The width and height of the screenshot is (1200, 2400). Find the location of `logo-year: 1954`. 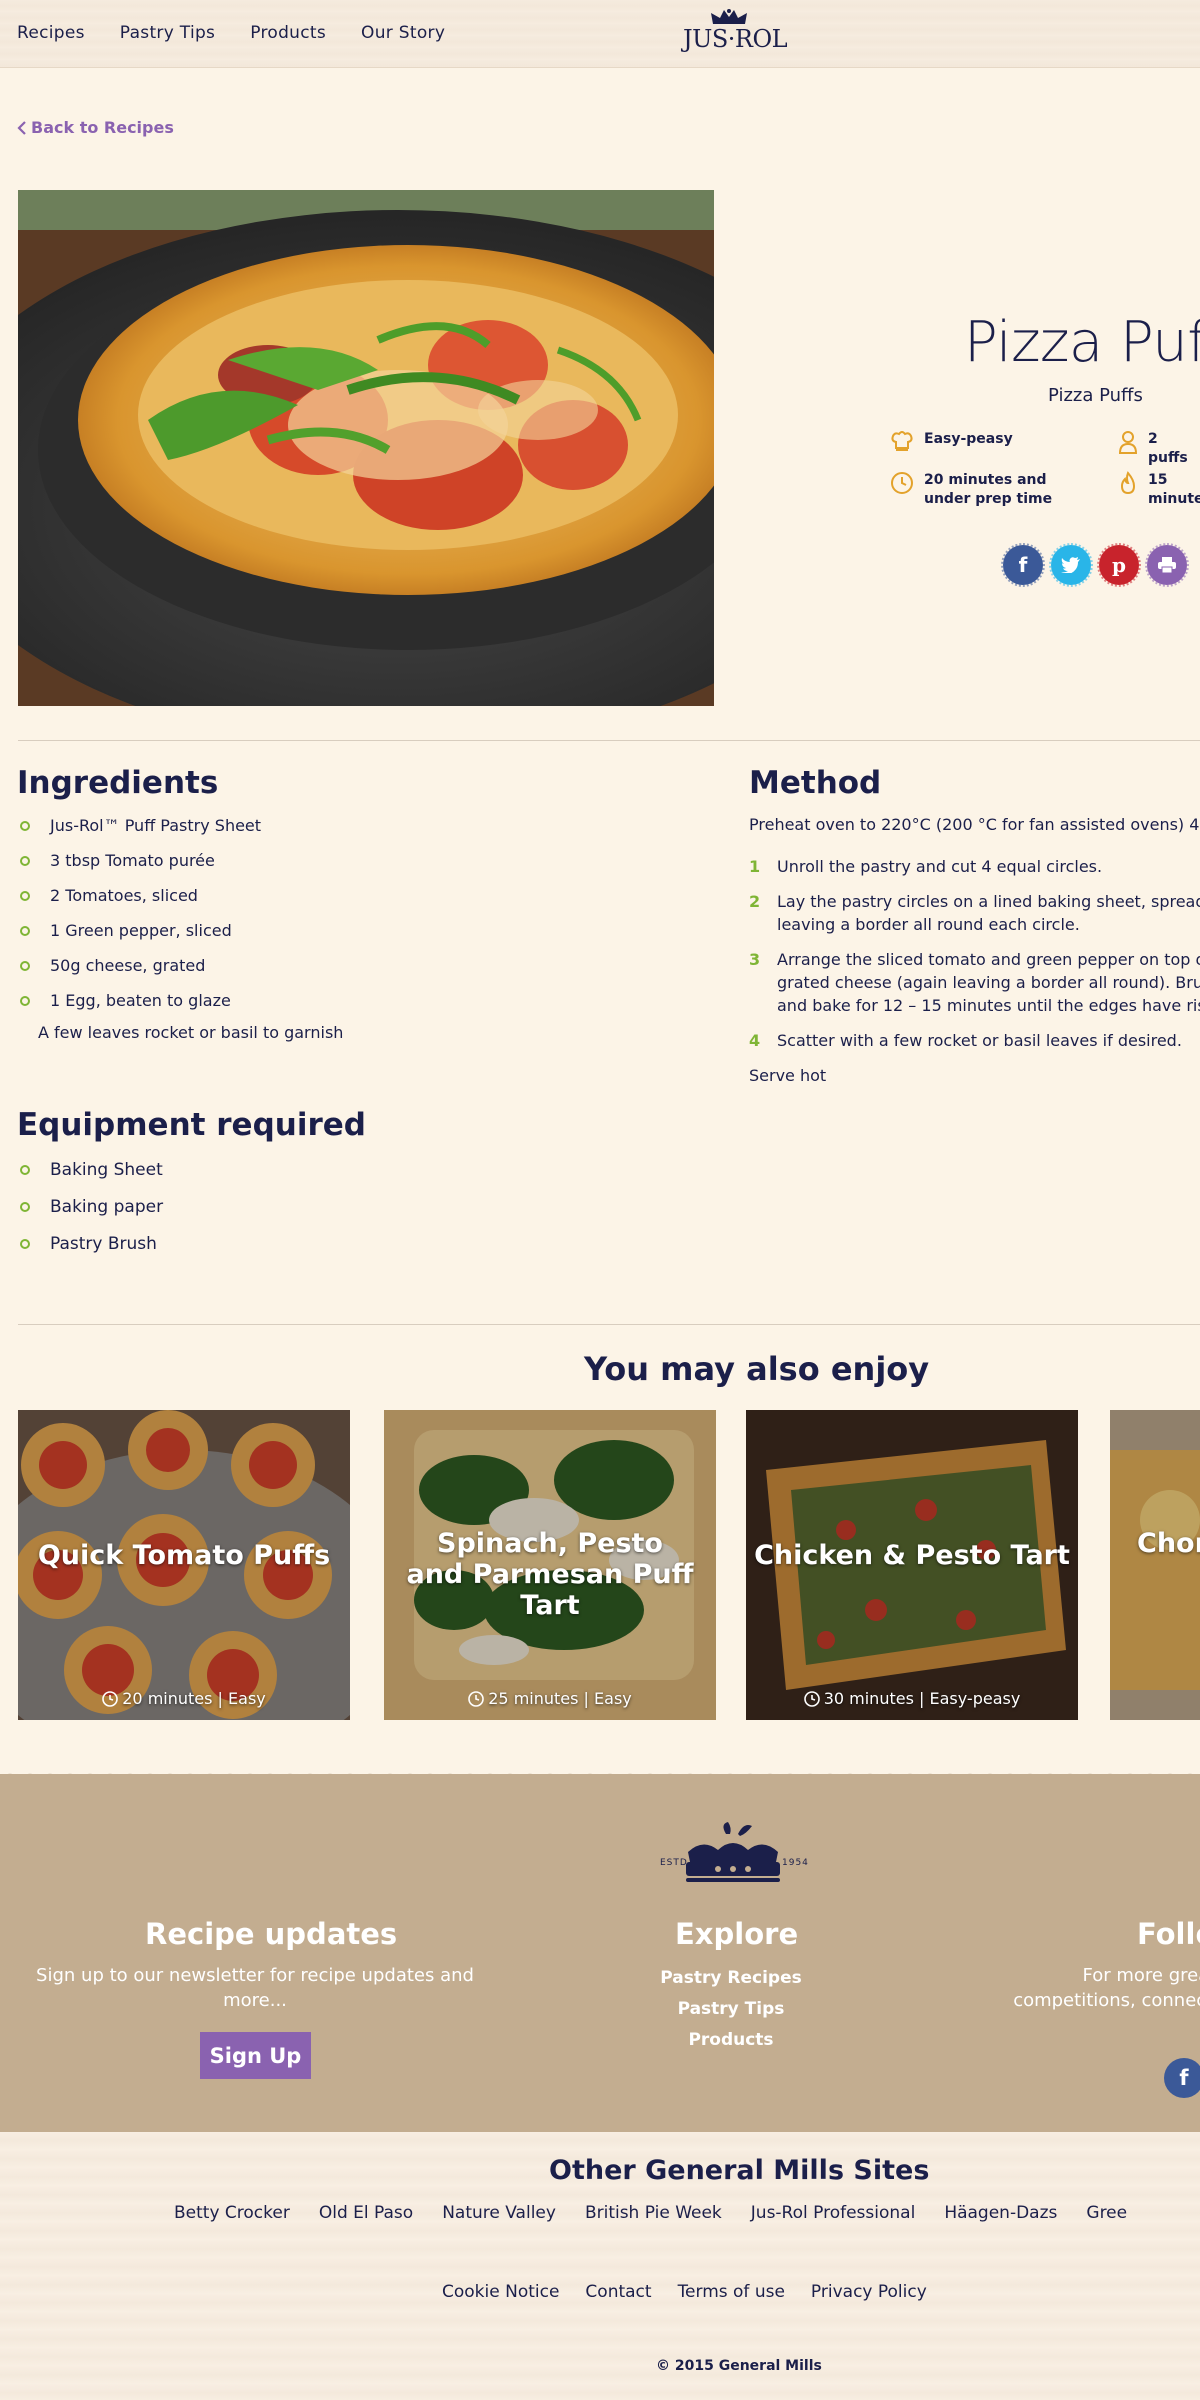

logo-year: 1954 is located at coordinates (795, 1863).